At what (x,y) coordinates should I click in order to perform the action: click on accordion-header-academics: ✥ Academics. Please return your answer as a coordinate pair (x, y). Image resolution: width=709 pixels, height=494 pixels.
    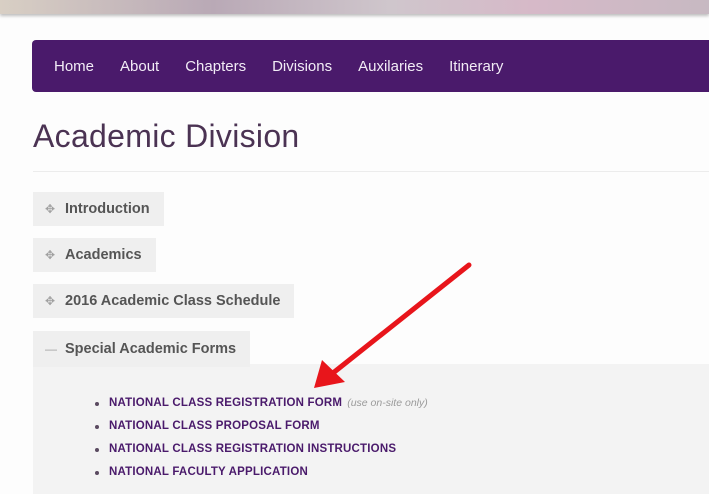
    Looking at the image, I should click on (94, 255).